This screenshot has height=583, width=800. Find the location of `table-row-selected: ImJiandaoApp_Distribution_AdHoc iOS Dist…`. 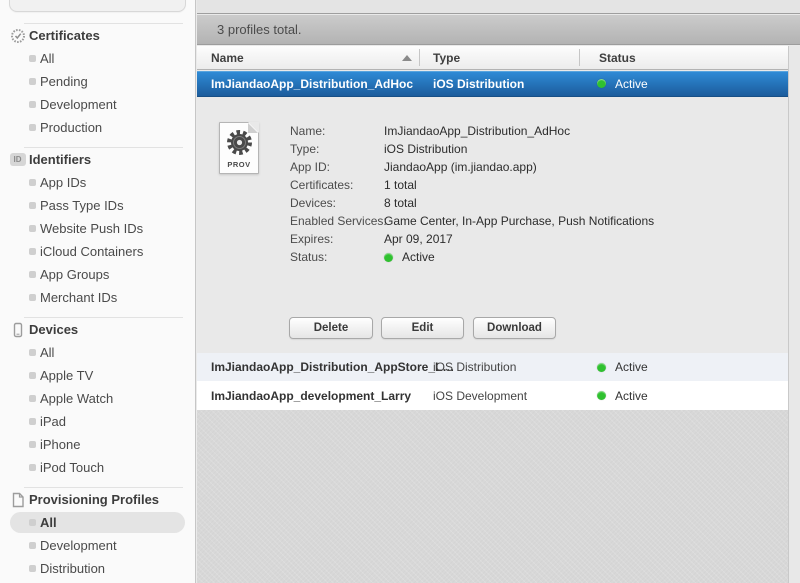

table-row-selected: ImJiandaoApp_Distribution_AdHoc iOS Dist… is located at coordinates (492, 84).